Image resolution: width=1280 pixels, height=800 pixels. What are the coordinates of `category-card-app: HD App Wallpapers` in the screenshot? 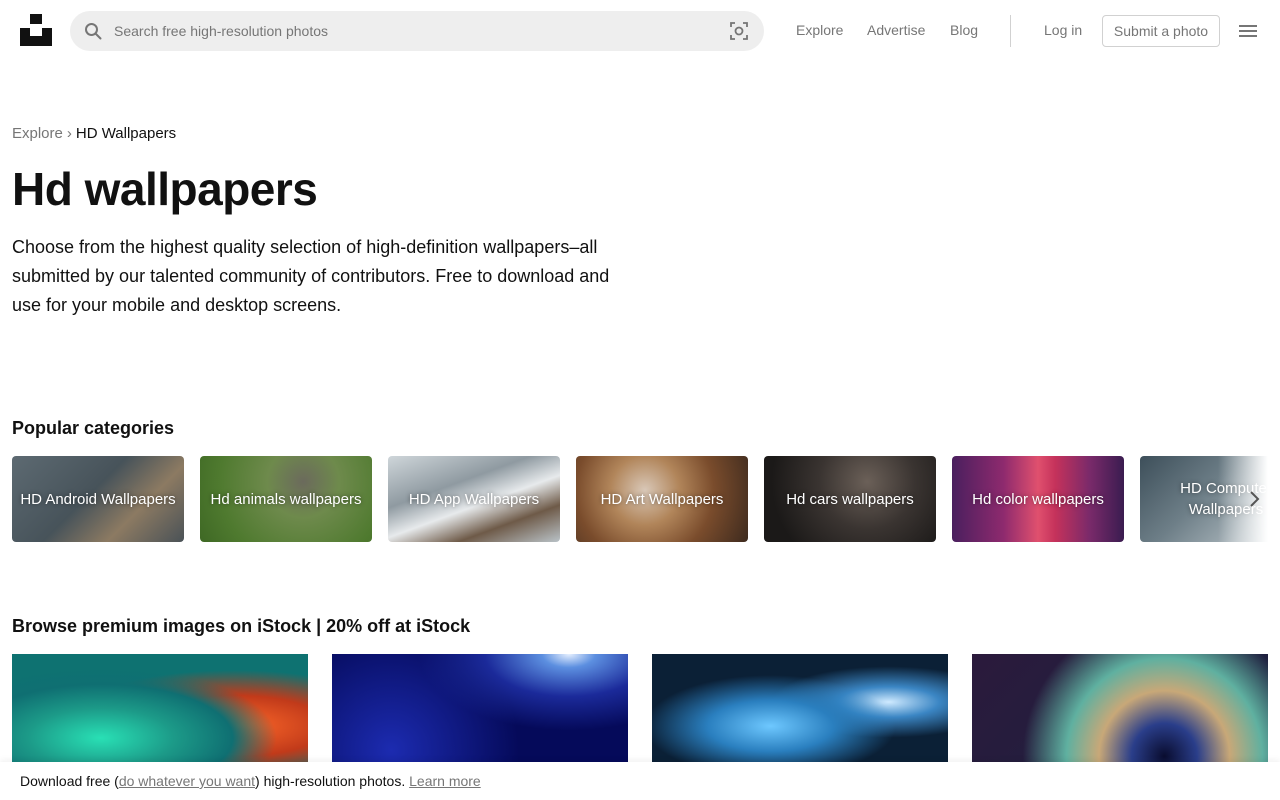 It's located at (474, 499).